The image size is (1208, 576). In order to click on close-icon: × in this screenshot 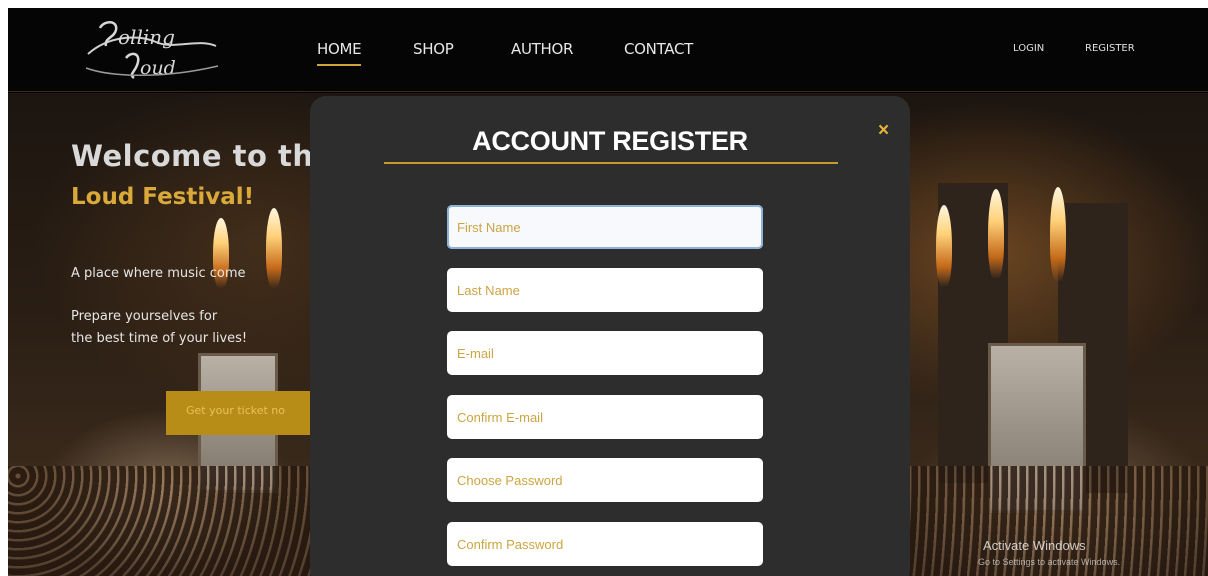, I will do `click(883, 131)`.